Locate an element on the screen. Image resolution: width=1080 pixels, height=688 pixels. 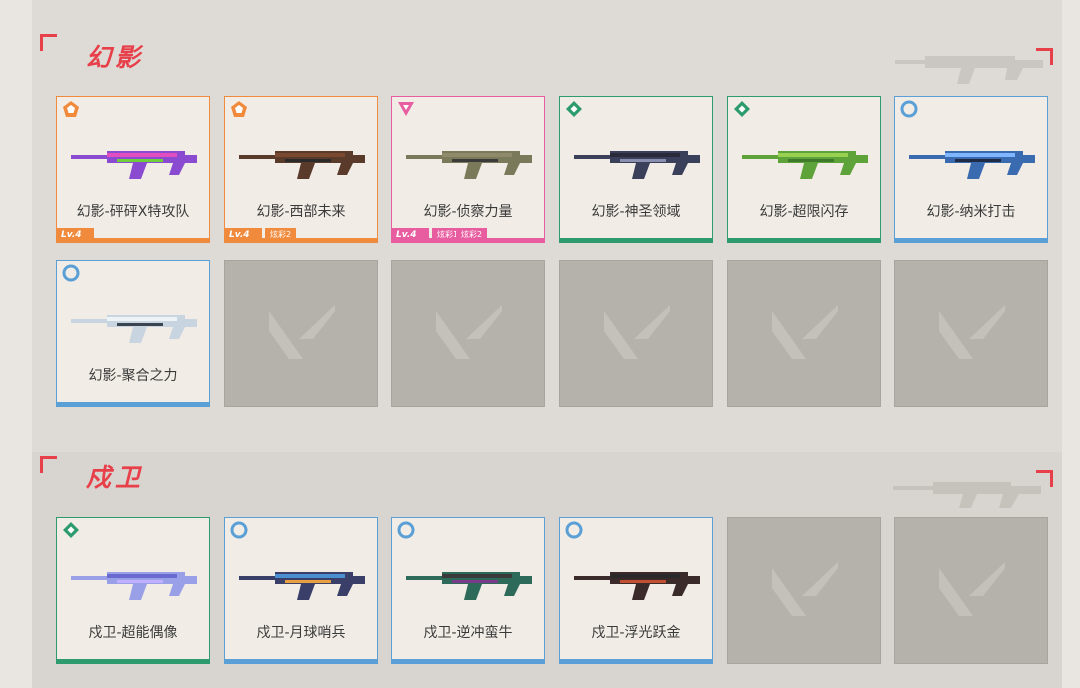
skin-card: 幻影-聚合之力 is located at coordinates (133, 333).